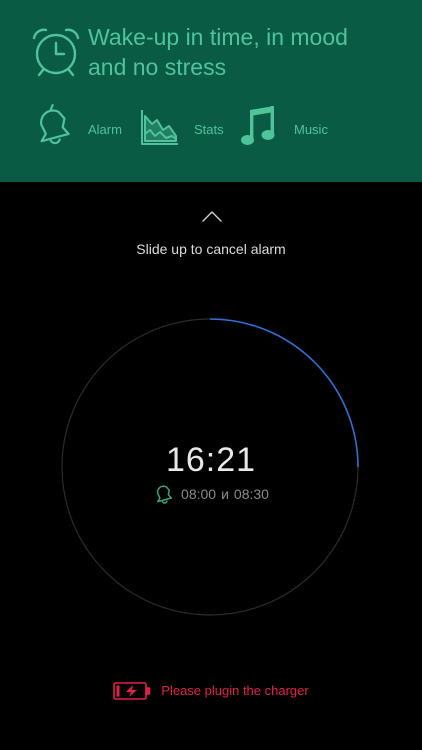  I want to click on alarm-joiner: и, so click(225, 494).